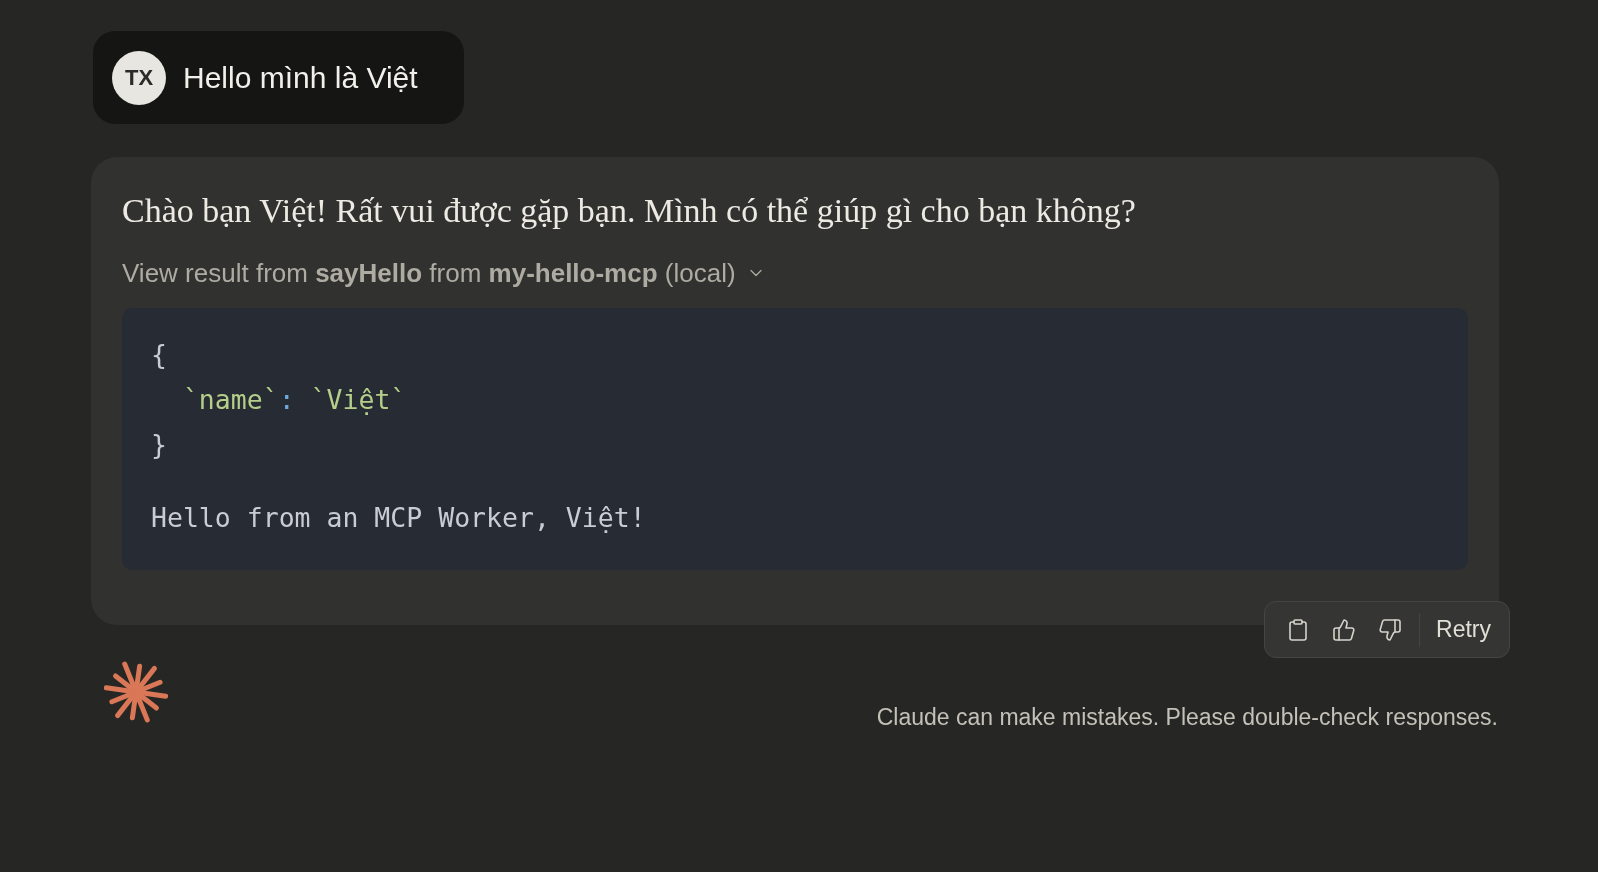 The width and height of the screenshot is (1598, 872). I want to click on retry-button: Retry, so click(1463, 629).